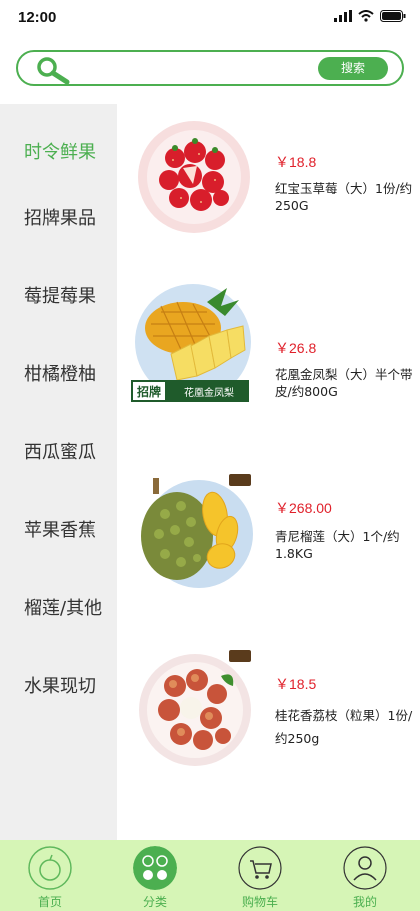 This screenshot has width=420, height=911. I want to click on sidebar-item-berries: 莓提莓果, so click(60, 295).